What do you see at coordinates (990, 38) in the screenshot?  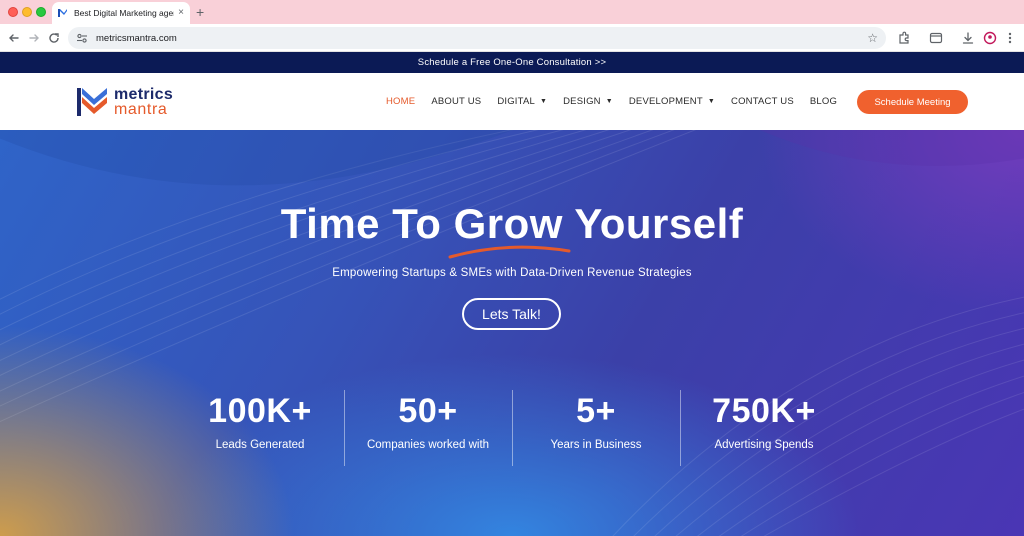 I see `profile-avatar-icon` at bounding box center [990, 38].